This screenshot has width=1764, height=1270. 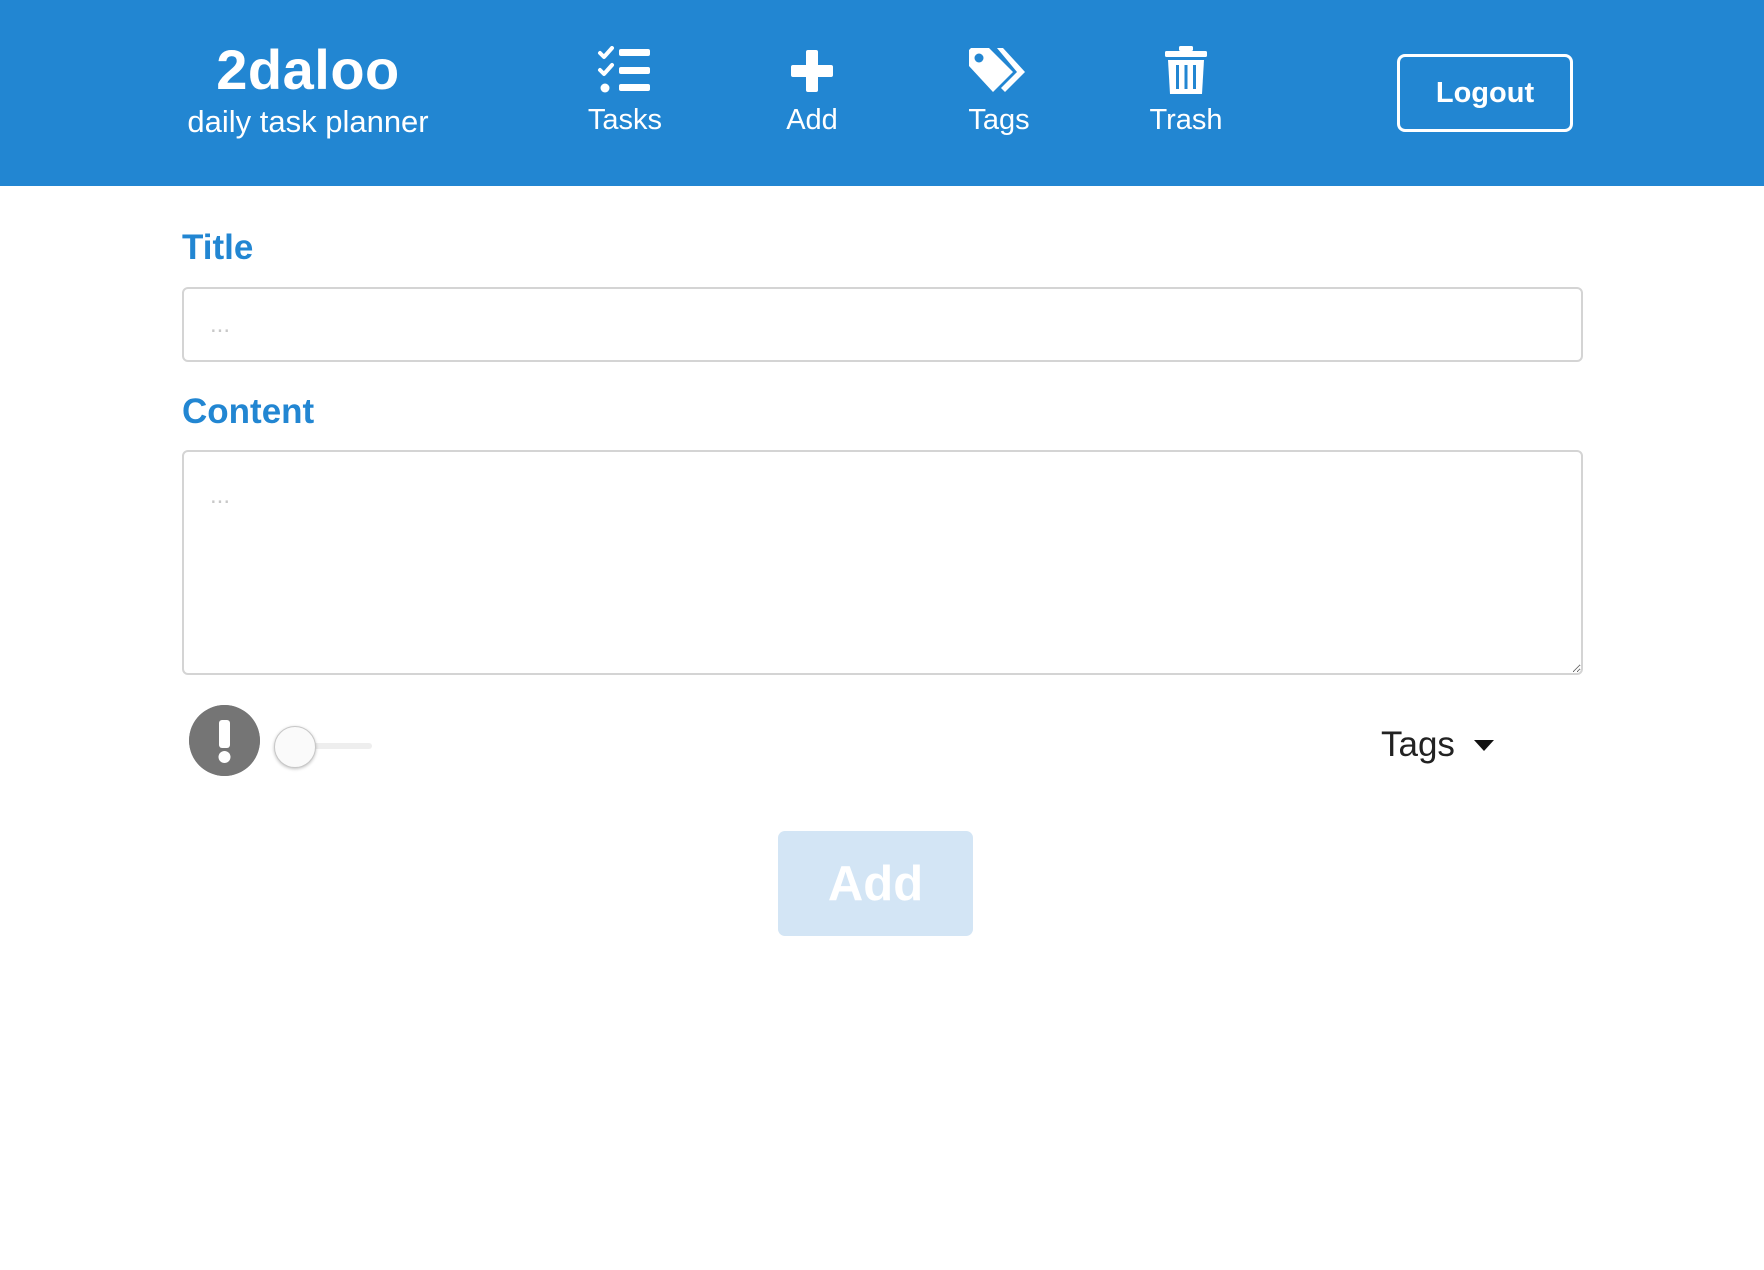 I want to click on priority-toggle-thumb, so click(x=295, y=747).